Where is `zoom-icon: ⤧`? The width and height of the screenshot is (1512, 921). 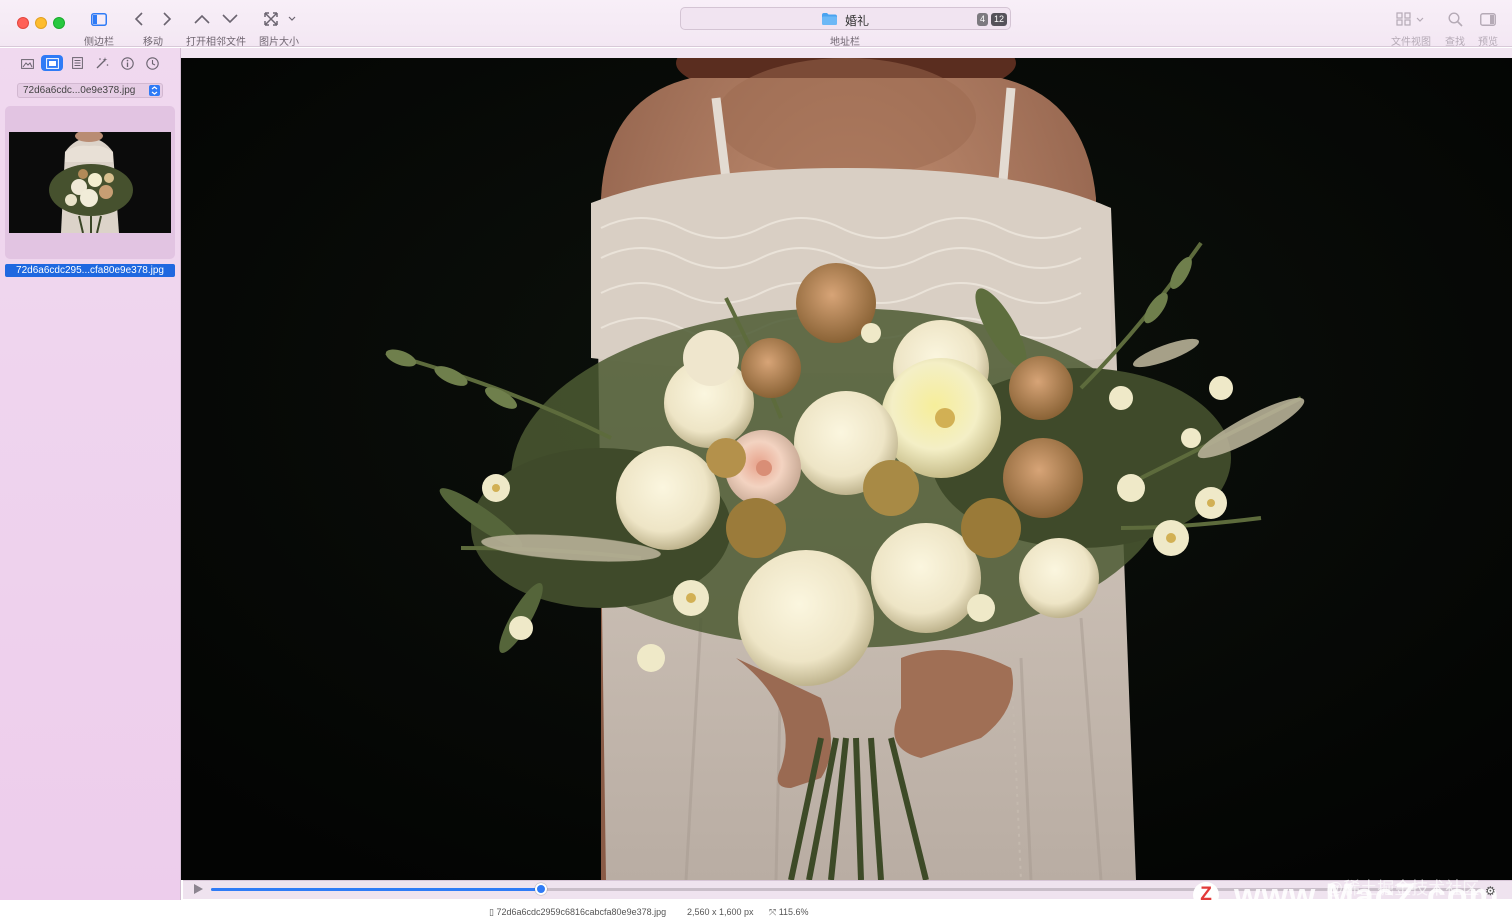
zoom-icon: ⤧ is located at coordinates (774, 912).